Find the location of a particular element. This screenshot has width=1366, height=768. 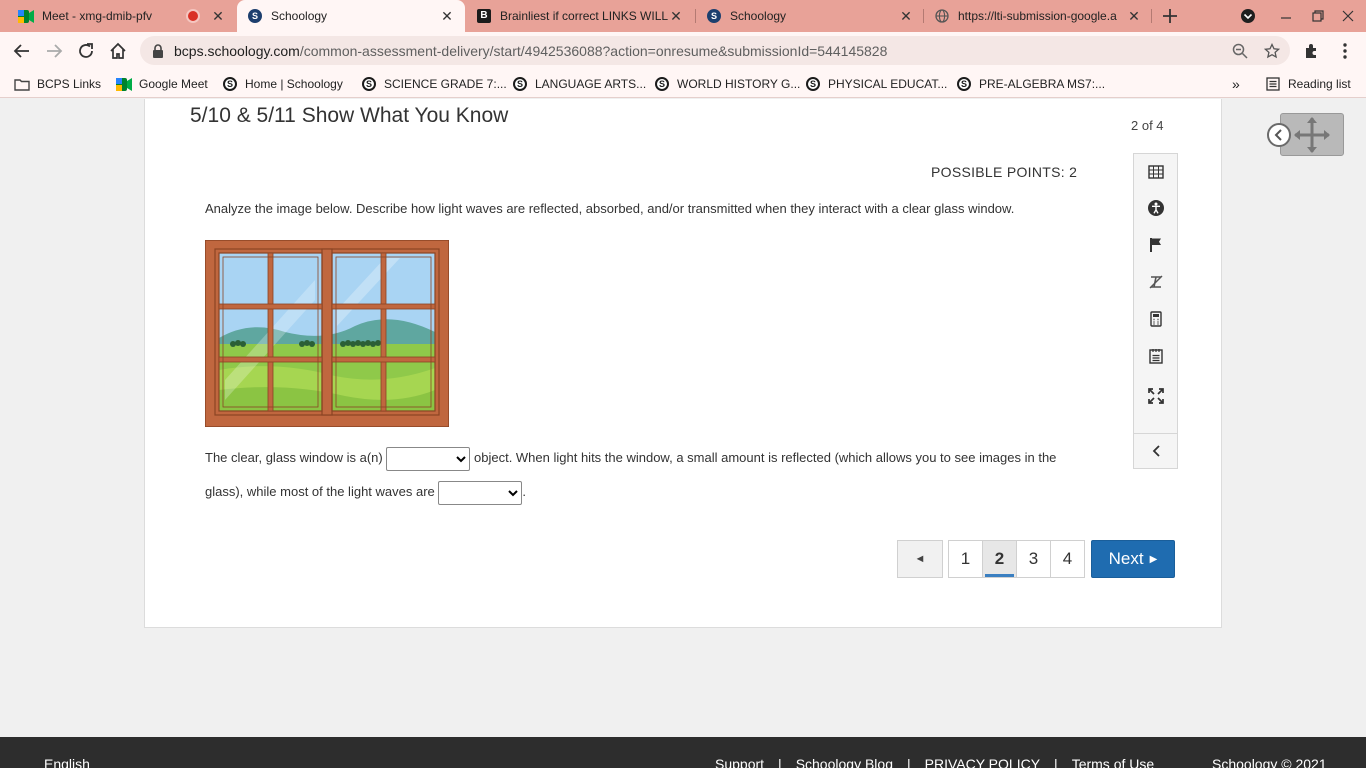

page-button-3: 3 is located at coordinates (1033, 559).